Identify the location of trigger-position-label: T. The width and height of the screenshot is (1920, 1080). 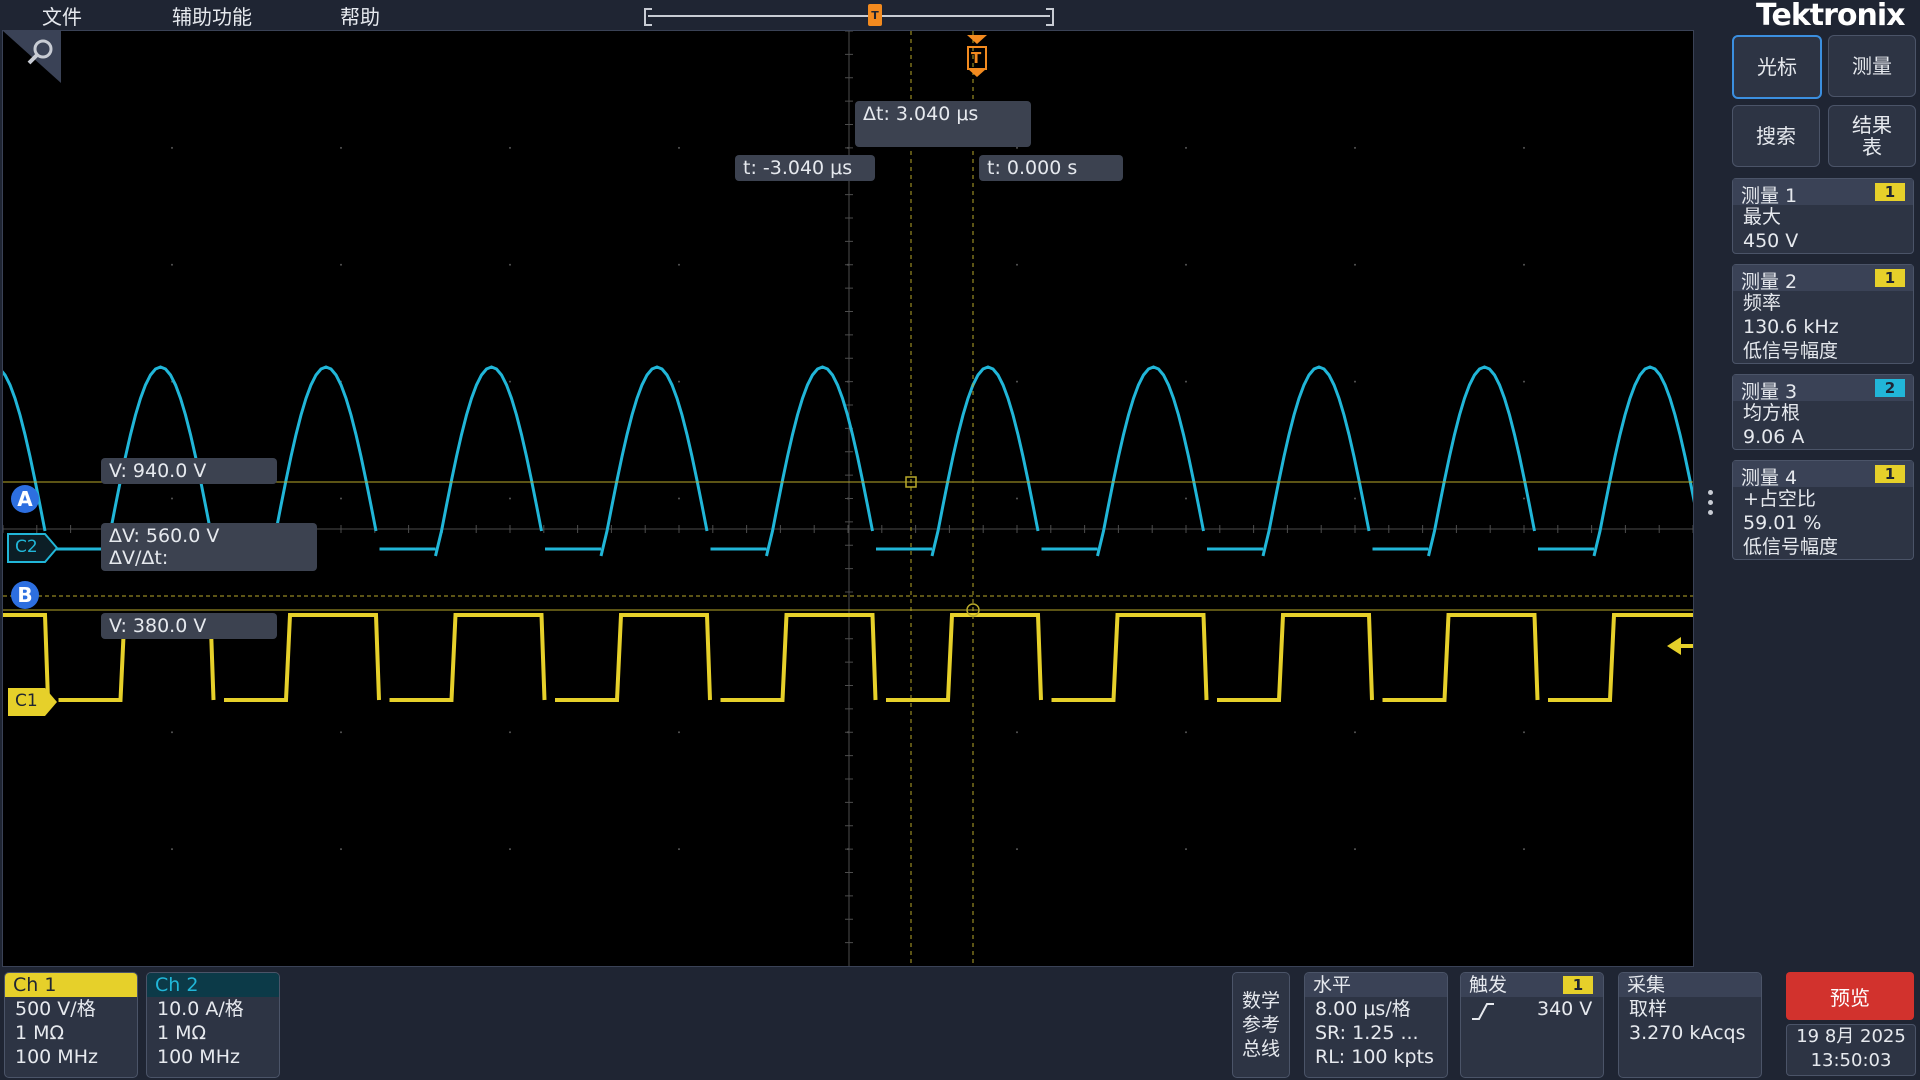
(976, 58).